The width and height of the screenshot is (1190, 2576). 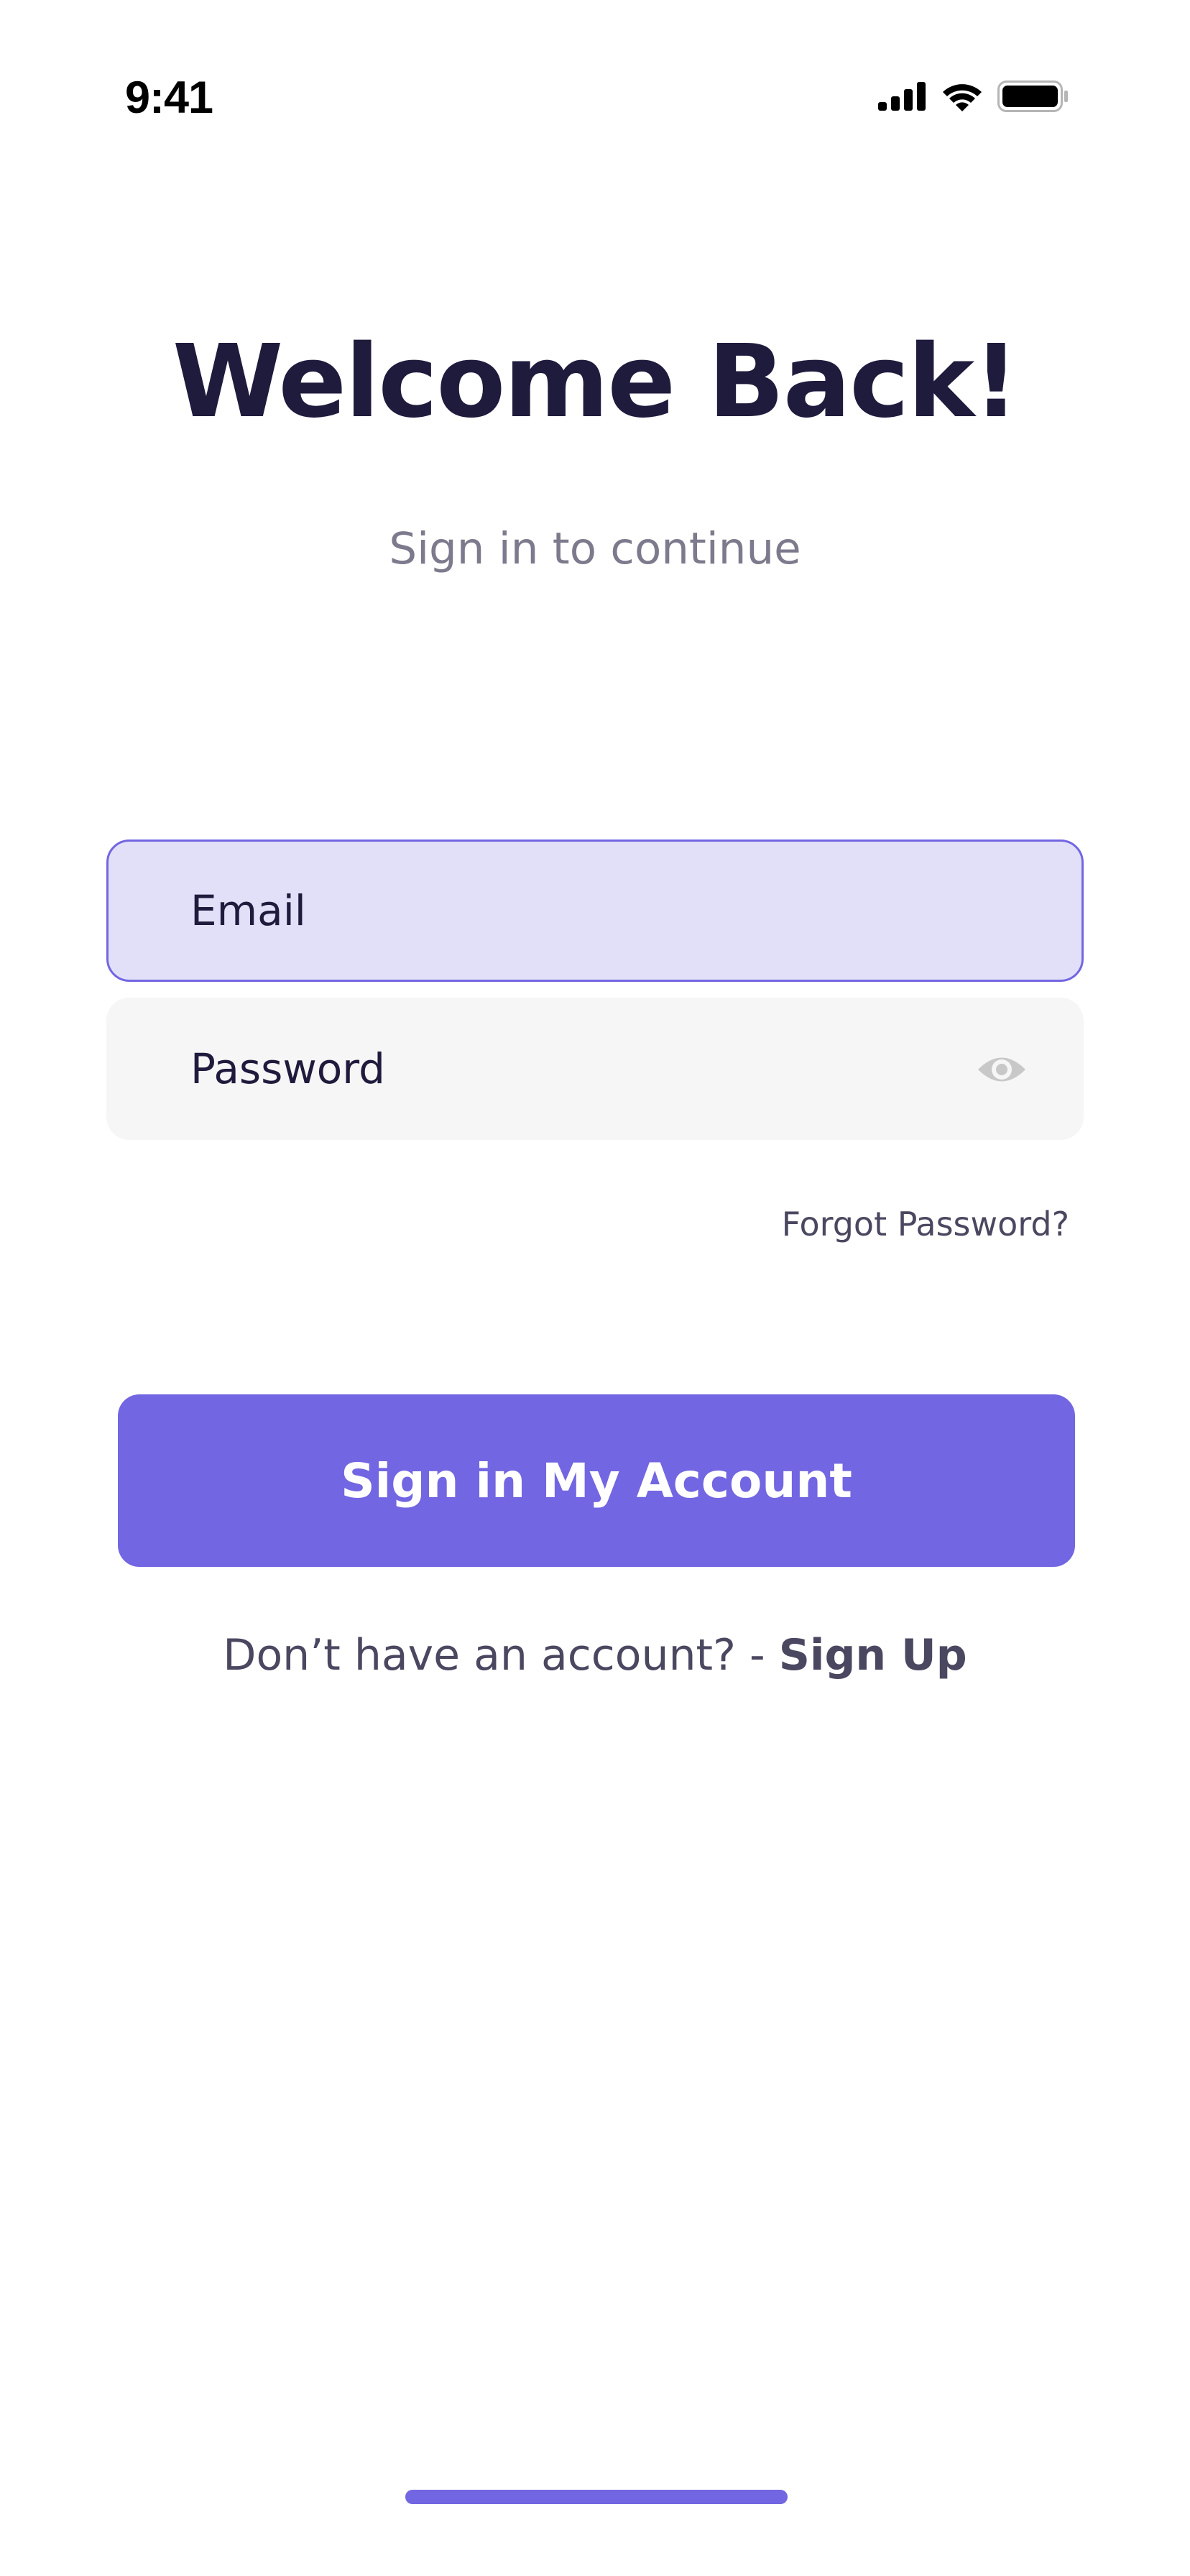 What do you see at coordinates (596, 1480) in the screenshot?
I see `sign-in-button: Sign in My Account` at bounding box center [596, 1480].